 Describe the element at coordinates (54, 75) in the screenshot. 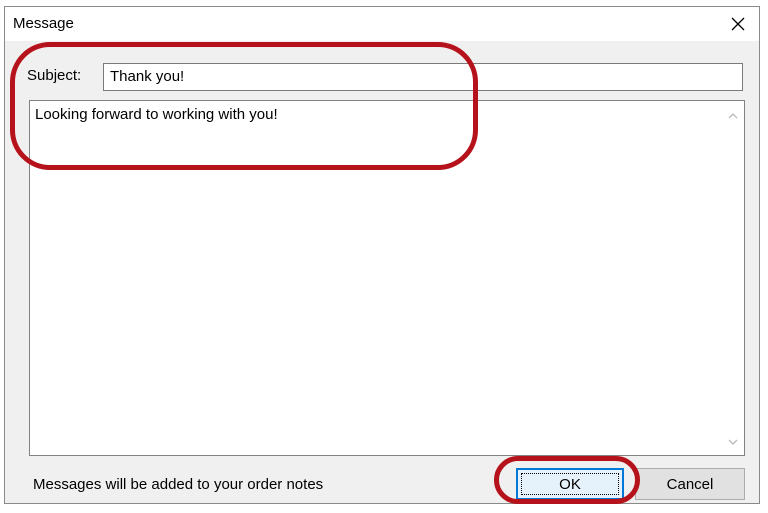

I see `subject-label: Subject:` at that location.